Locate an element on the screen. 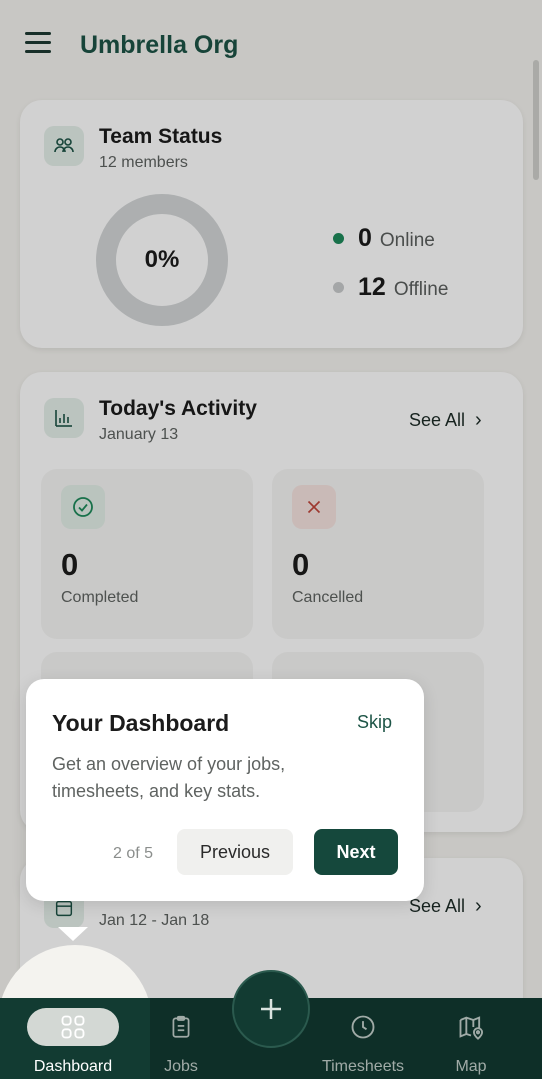 The height and width of the screenshot is (1079, 542). skip-button: Skip is located at coordinates (374, 722).